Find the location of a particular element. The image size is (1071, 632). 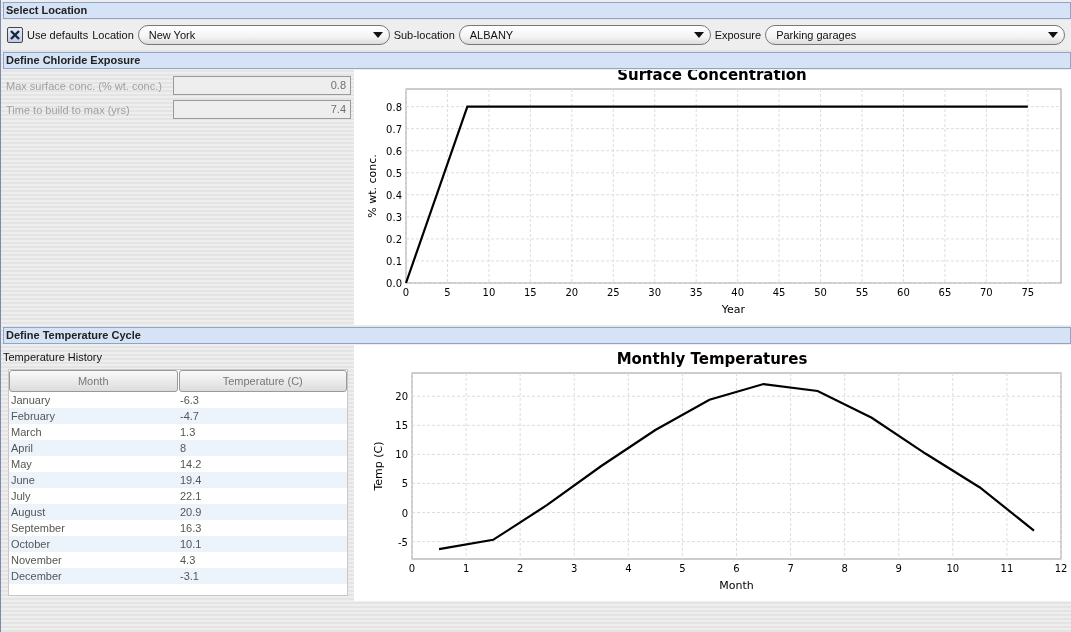

x-tick-label: 12 is located at coordinates (1061, 568).